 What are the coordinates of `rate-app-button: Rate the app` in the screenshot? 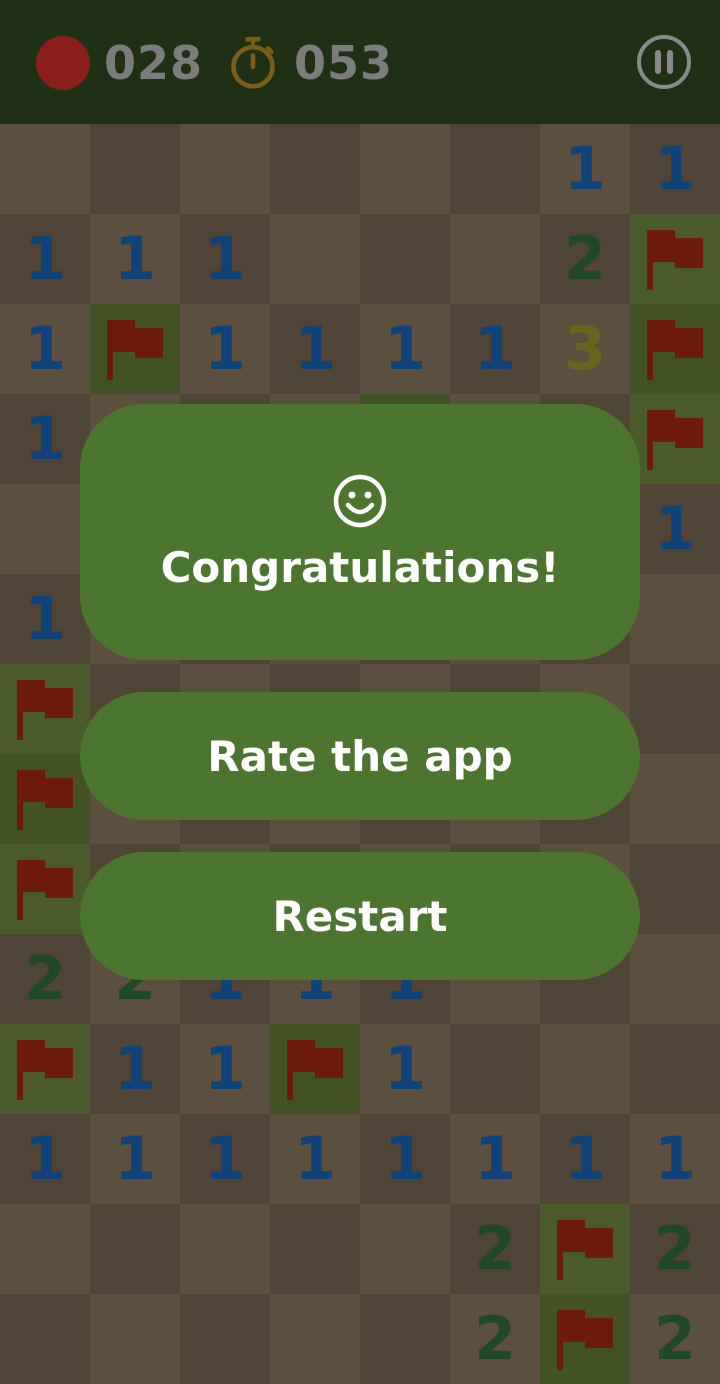 It's located at (360, 756).